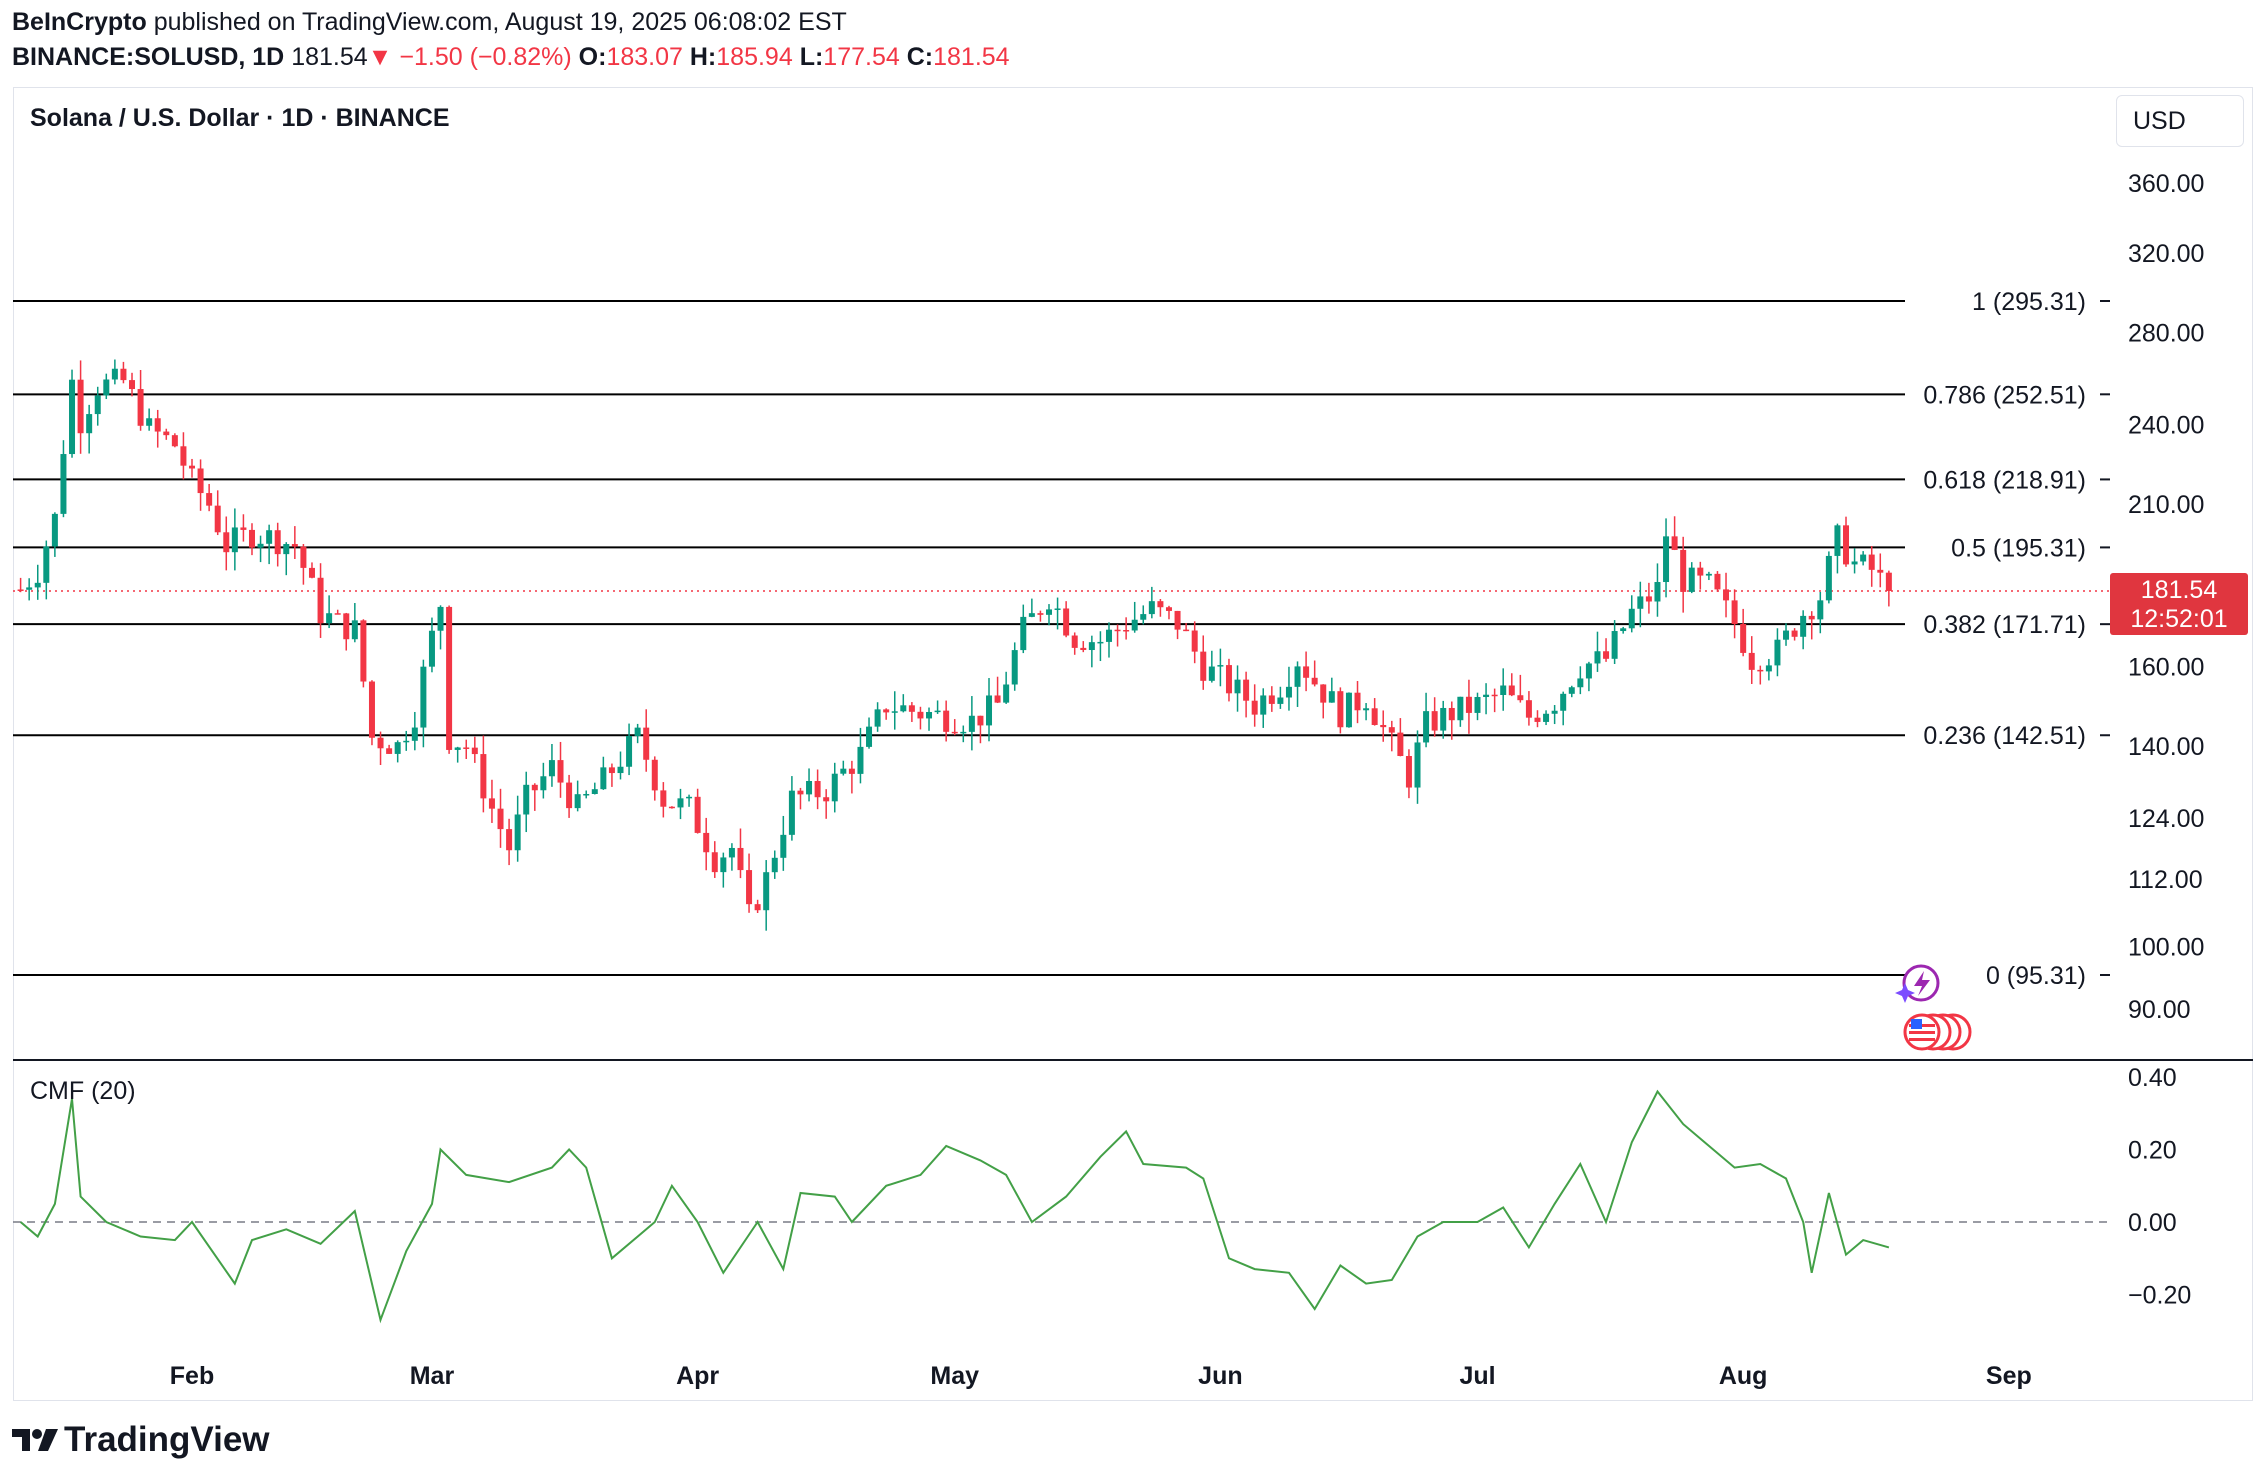 This screenshot has height=1476, width=2266. I want to click on us-flag-events-icon, so click(1937, 1032).